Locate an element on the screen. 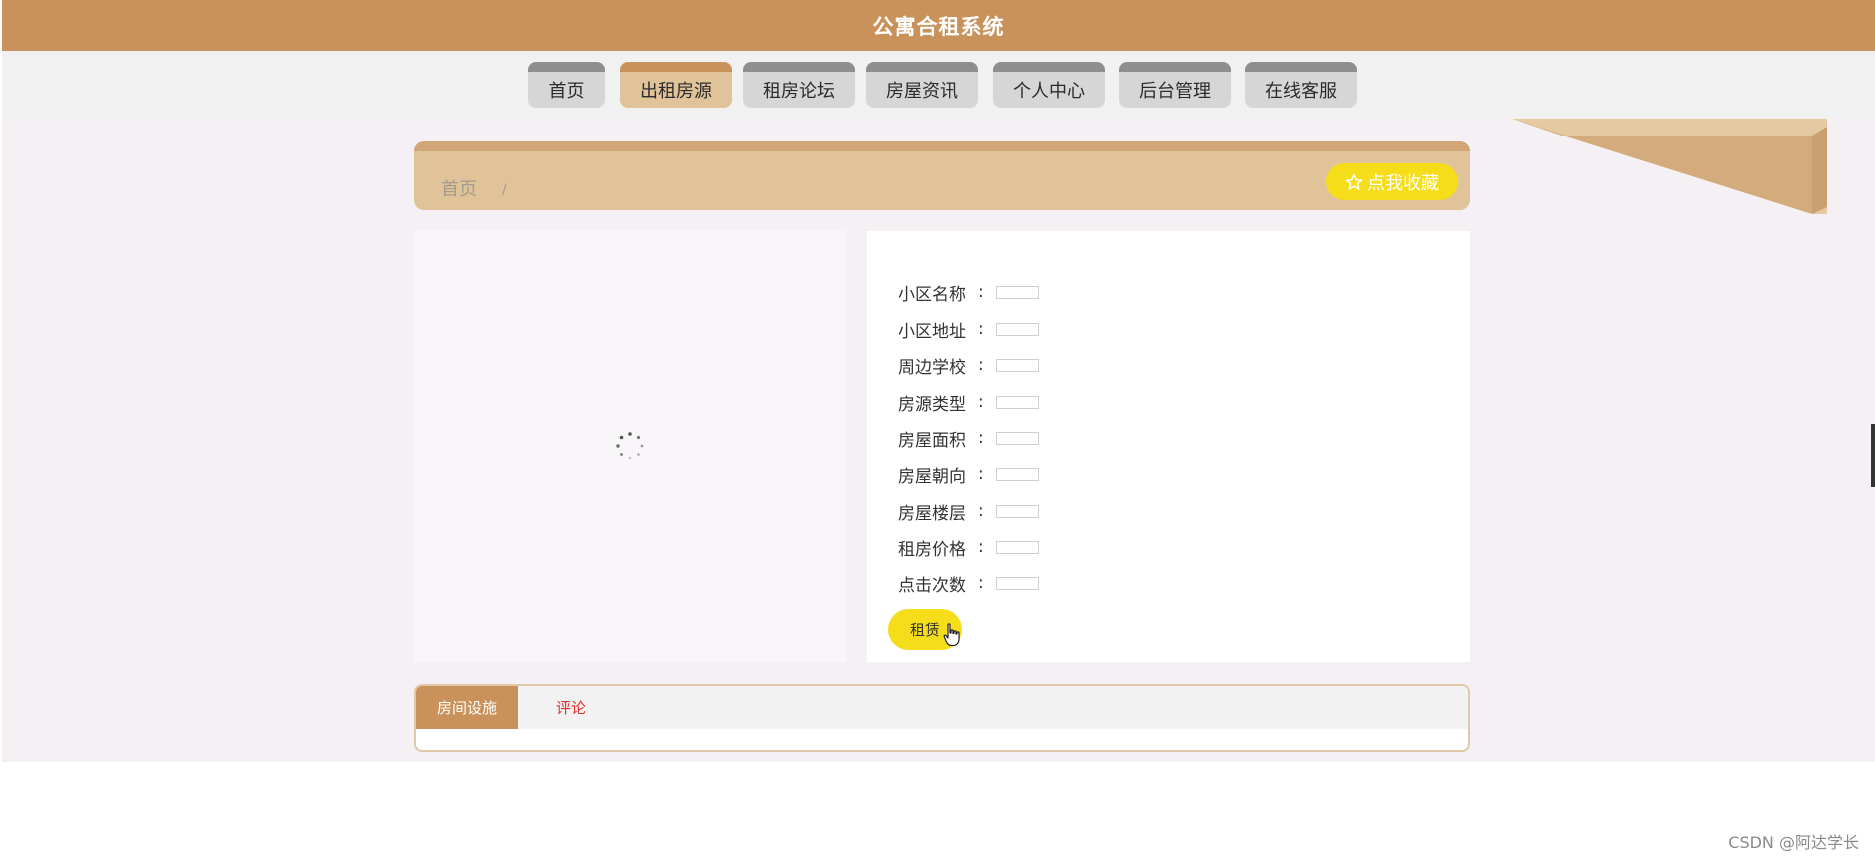  listing-image-panel is located at coordinates (630, 446).